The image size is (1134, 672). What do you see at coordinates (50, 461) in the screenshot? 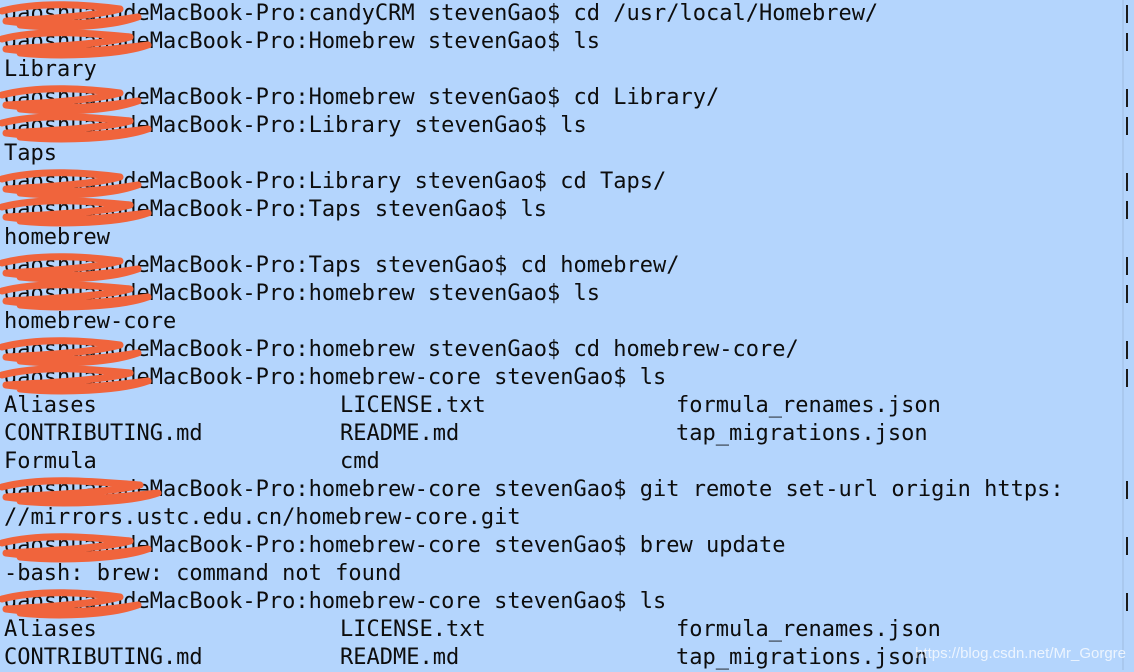
I see `listing-entry: Formula` at bounding box center [50, 461].